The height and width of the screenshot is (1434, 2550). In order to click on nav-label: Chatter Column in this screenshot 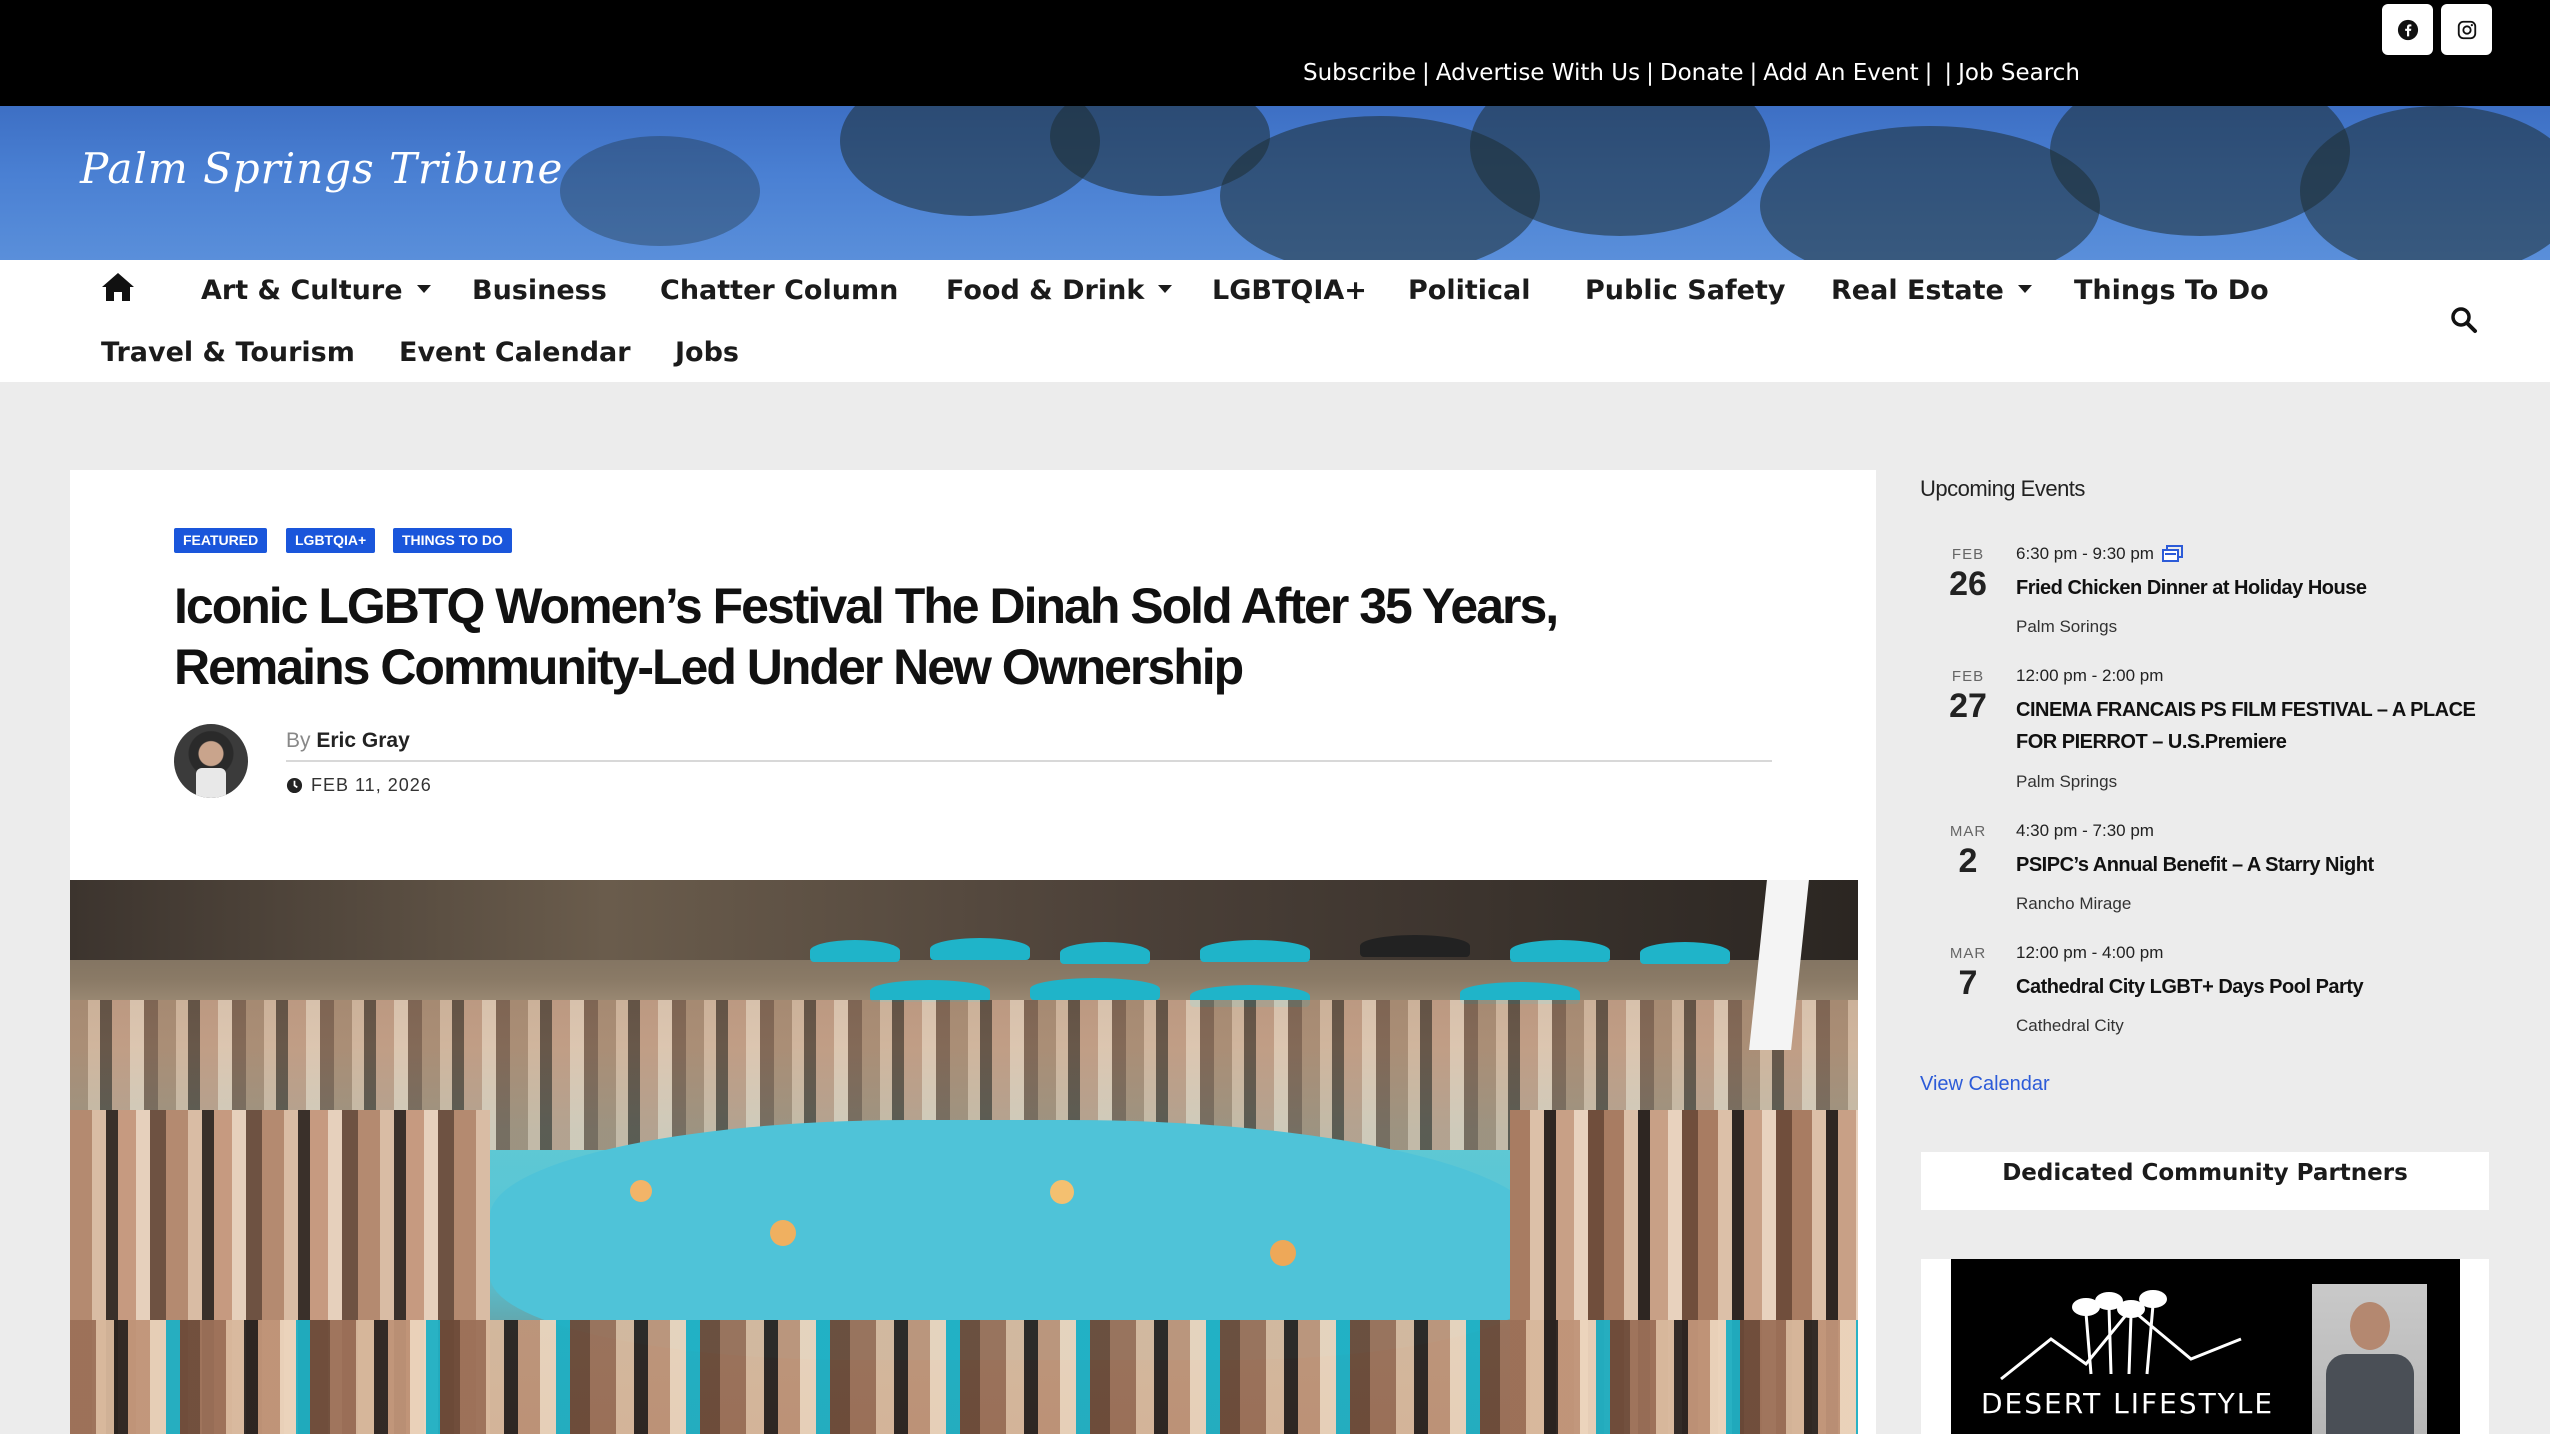, I will do `click(779, 290)`.